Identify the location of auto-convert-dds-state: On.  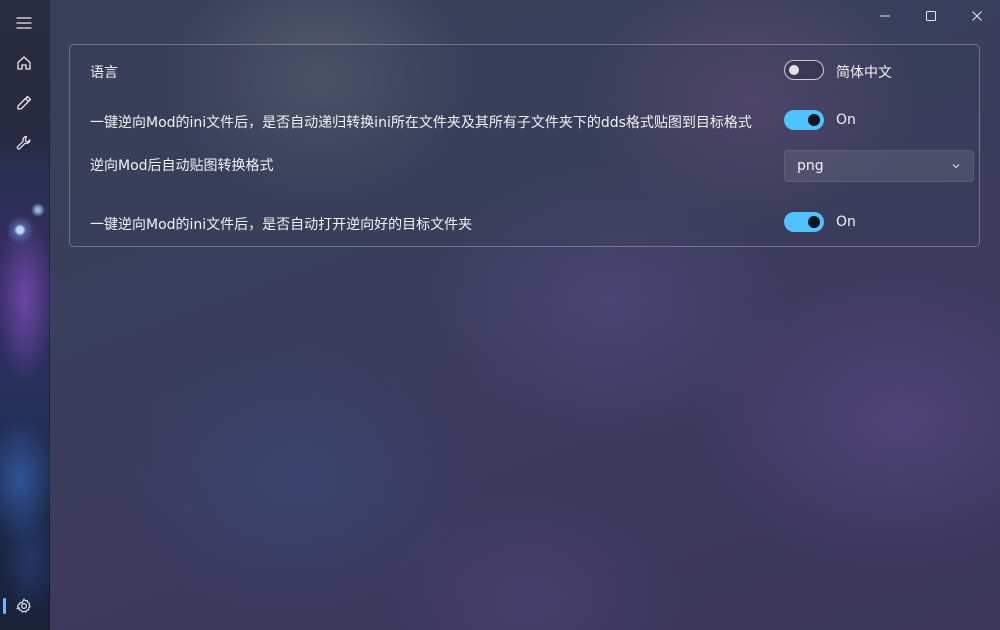
(846, 120).